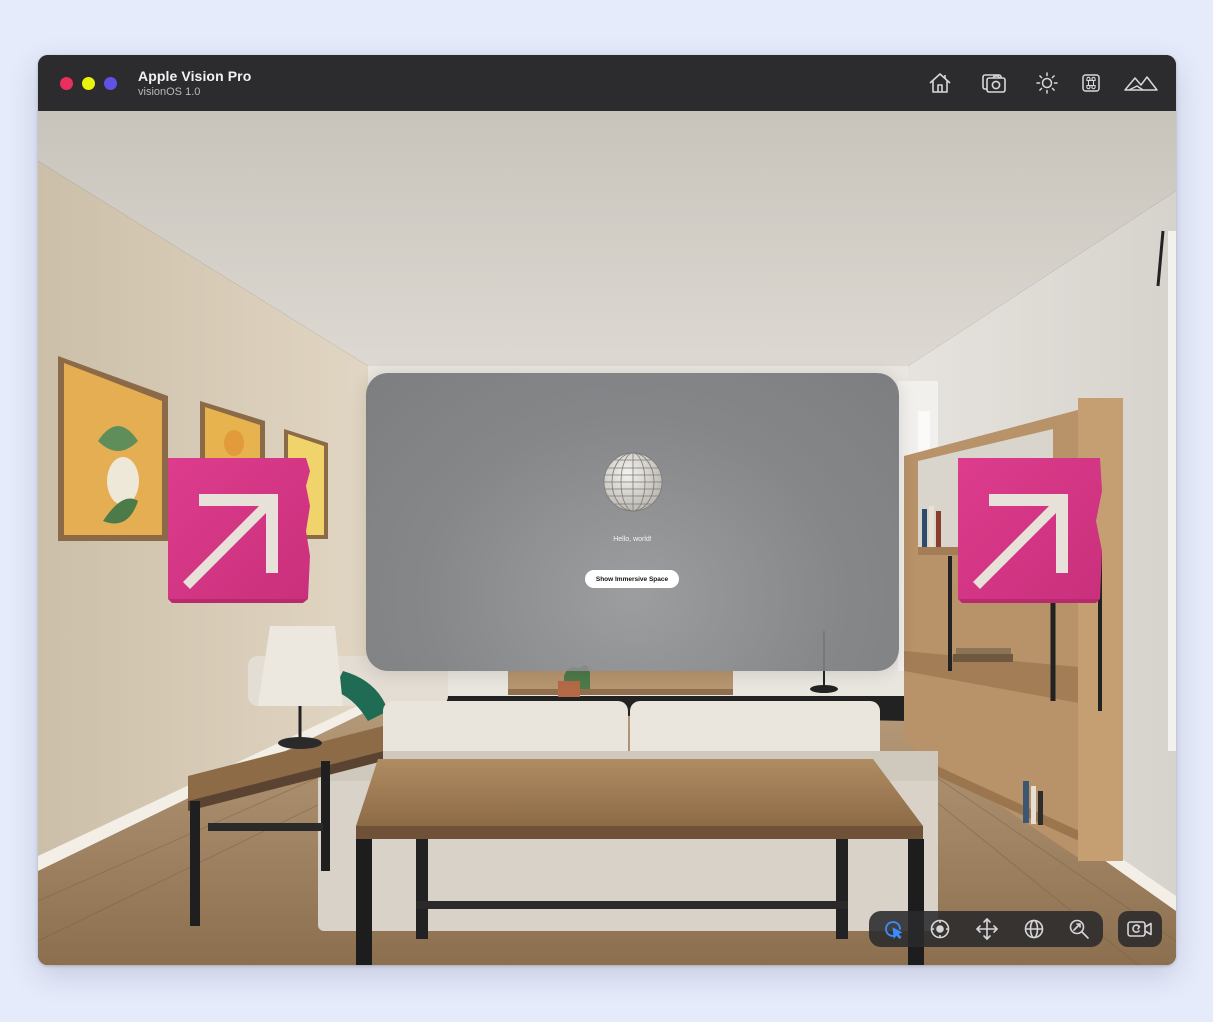  I want to click on reset-camera-icon, so click(1140, 929).